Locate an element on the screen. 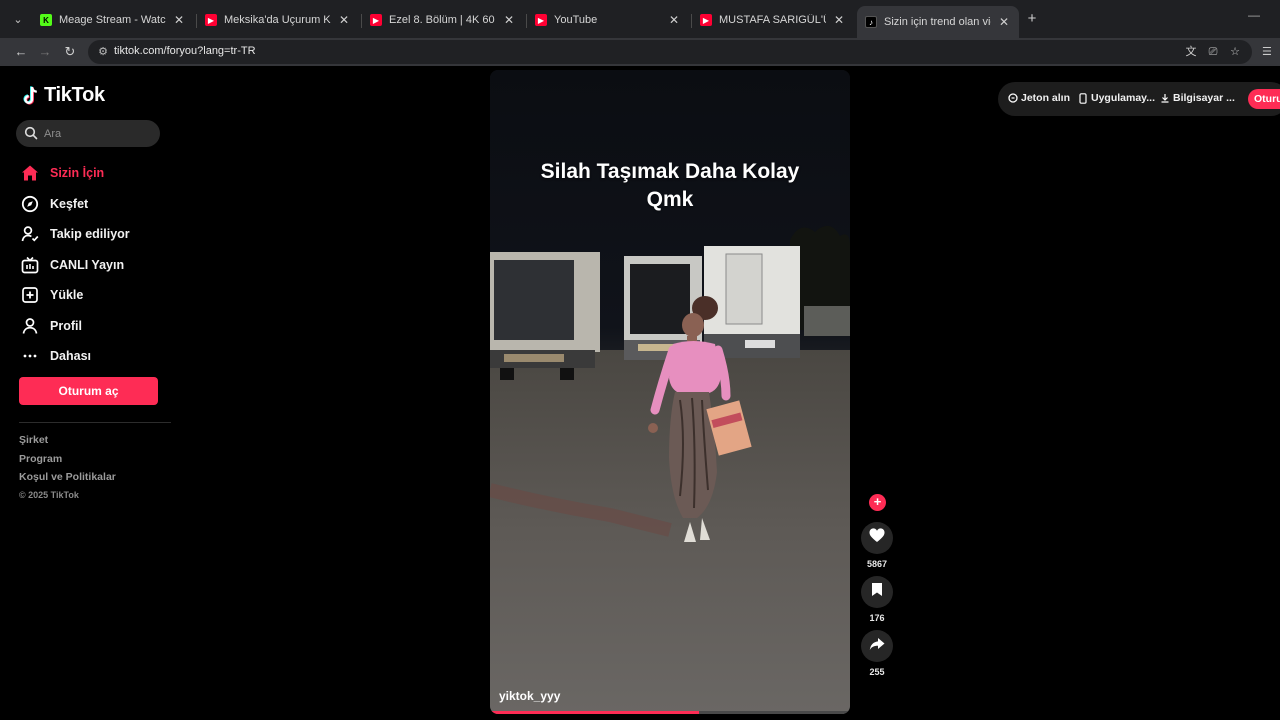 Image resolution: width=1280 pixels, height=720 pixels. sidebar-item-for-you: Sizin İçin is located at coordinates (75, 173).